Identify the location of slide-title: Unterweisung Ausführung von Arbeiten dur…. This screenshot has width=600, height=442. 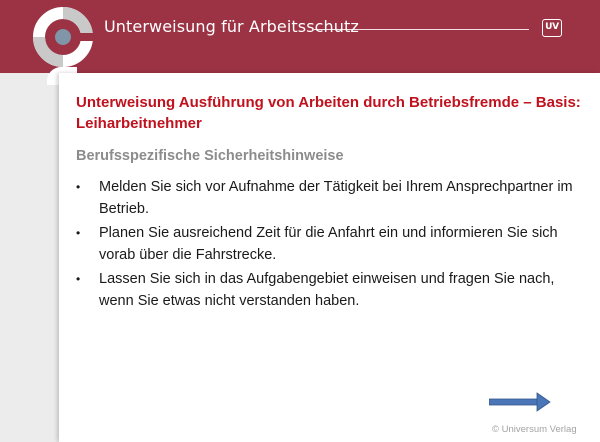
(328, 113).